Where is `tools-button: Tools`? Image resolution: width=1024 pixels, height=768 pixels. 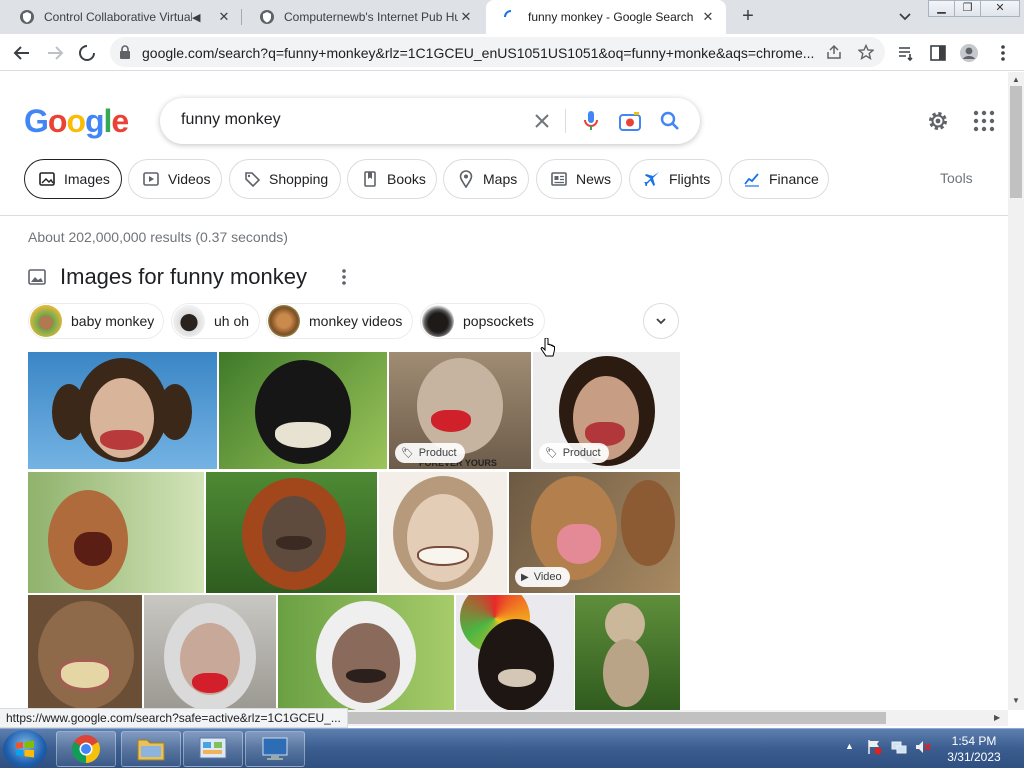 tools-button: Tools is located at coordinates (956, 178).